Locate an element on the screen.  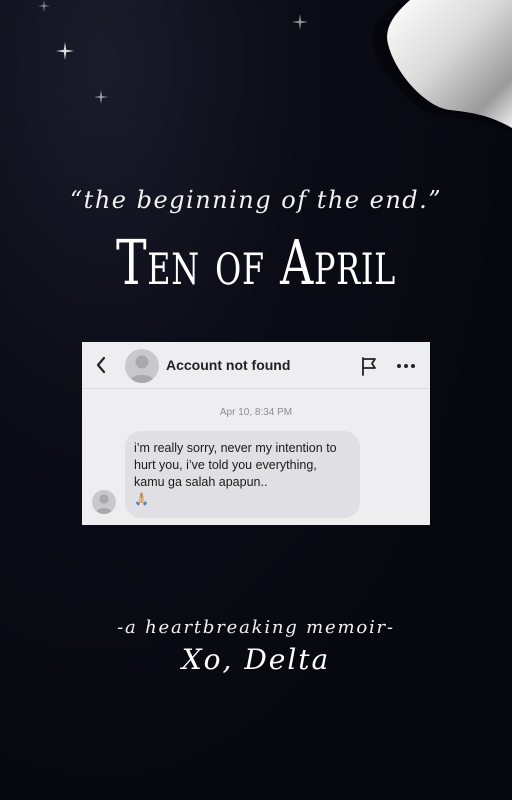
chat-header: Account not found is located at coordinates (256, 365).